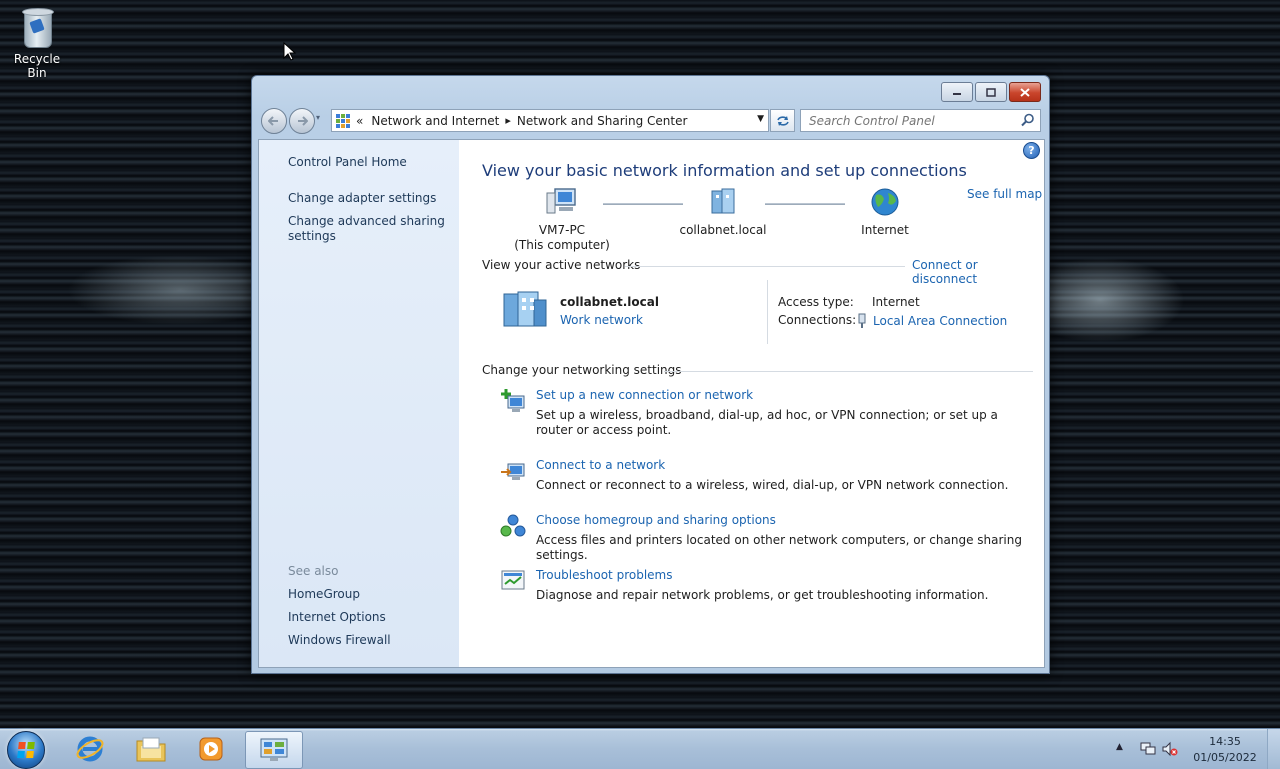  I want to click on map-internet-node: Internet, so click(885, 212).